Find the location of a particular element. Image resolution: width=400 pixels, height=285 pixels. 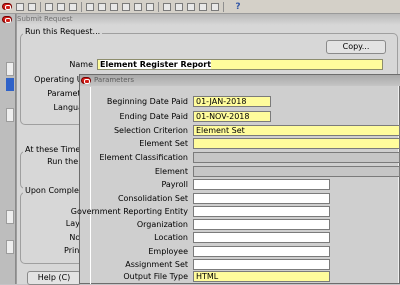

param-label: Location is located at coordinates (171, 237).